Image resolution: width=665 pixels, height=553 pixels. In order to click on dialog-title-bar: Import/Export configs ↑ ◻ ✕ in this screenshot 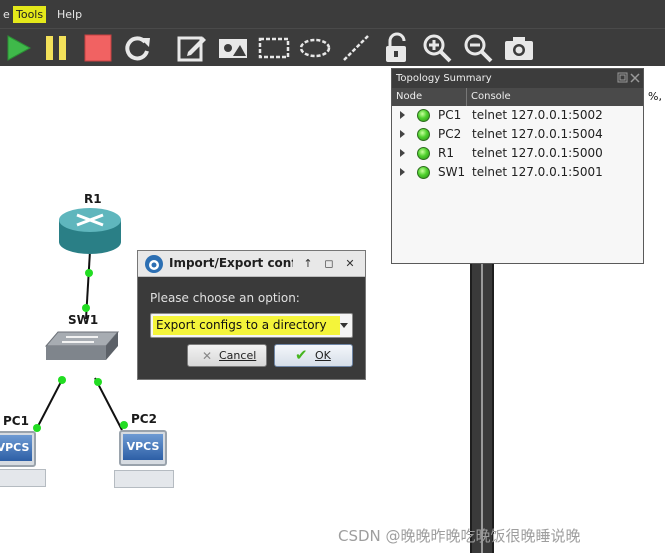, I will do `click(251, 264)`.